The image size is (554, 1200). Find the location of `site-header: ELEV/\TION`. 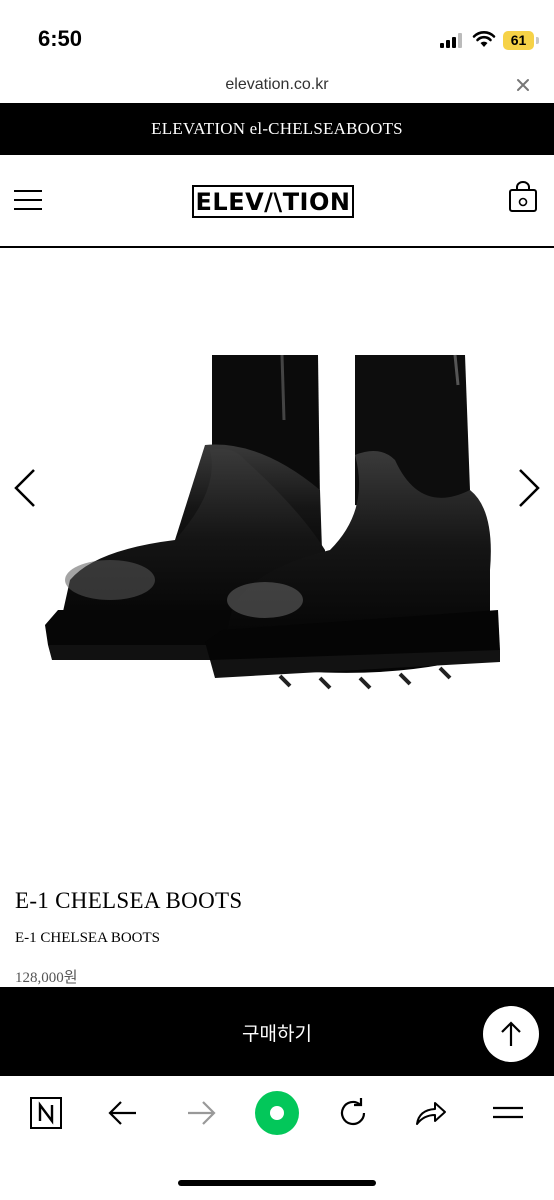

site-header: ELEV/\TION is located at coordinates (277, 201).